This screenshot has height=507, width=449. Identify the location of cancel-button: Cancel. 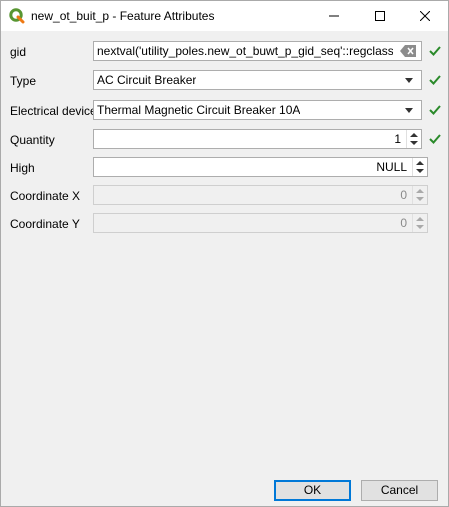
(399, 490).